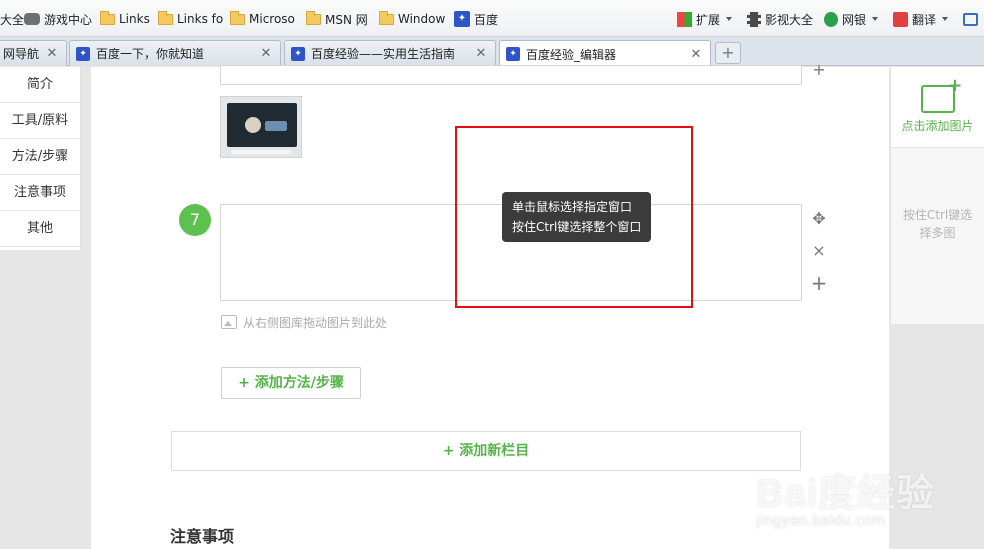  What do you see at coordinates (134, 19) in the screenshot?
I see `bookmark-label: Links` at bounding box center [134, 19].